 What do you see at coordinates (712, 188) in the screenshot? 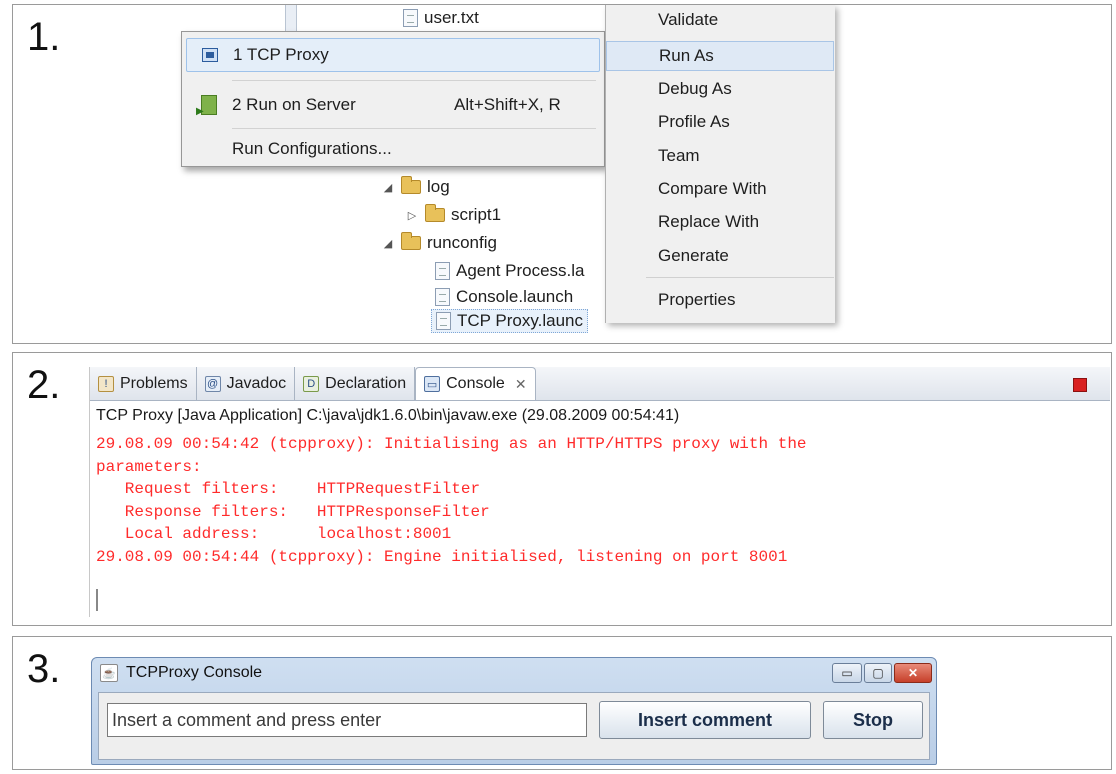
I see `ctx-item-label: Compare With` at bounding box center [712, 188].